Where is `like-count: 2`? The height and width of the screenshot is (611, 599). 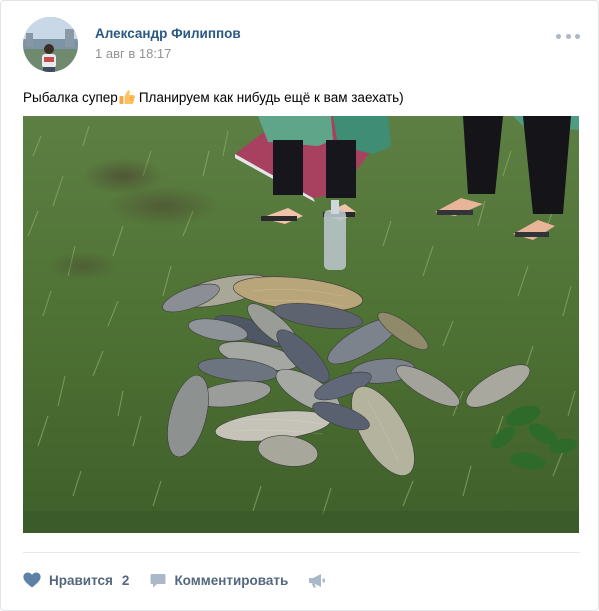 like-count: 2 is located at coordinates (125, 580).